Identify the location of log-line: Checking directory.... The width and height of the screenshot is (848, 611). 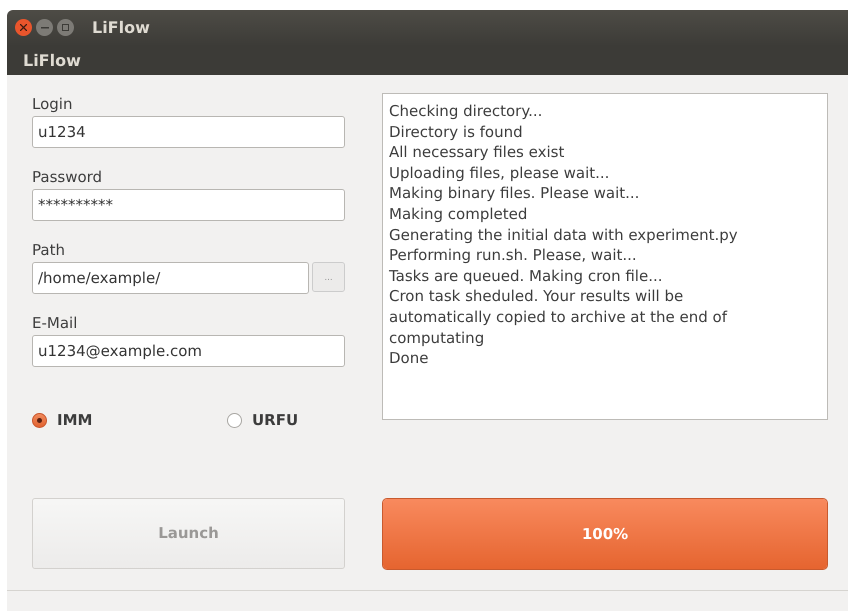
(466, 111).